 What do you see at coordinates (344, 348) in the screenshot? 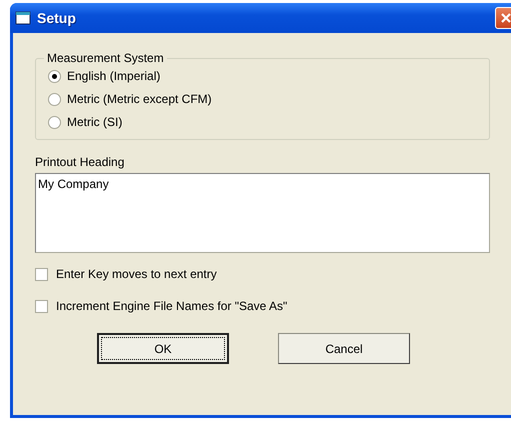
I see `dialog-button: Cancel` at bounding box center [344, 348].